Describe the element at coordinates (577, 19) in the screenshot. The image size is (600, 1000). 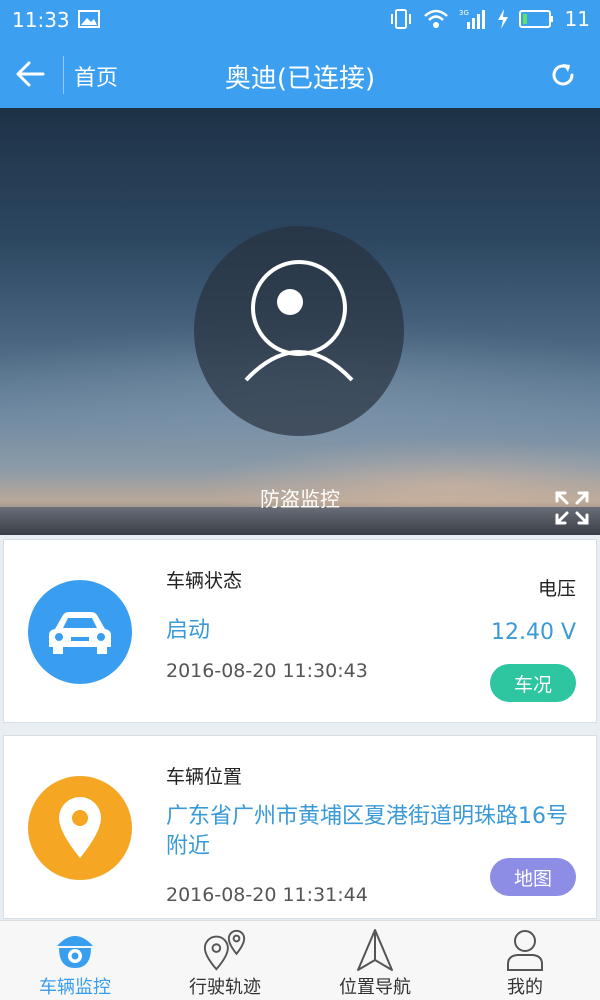
I see `battery-level: 11` at that location.